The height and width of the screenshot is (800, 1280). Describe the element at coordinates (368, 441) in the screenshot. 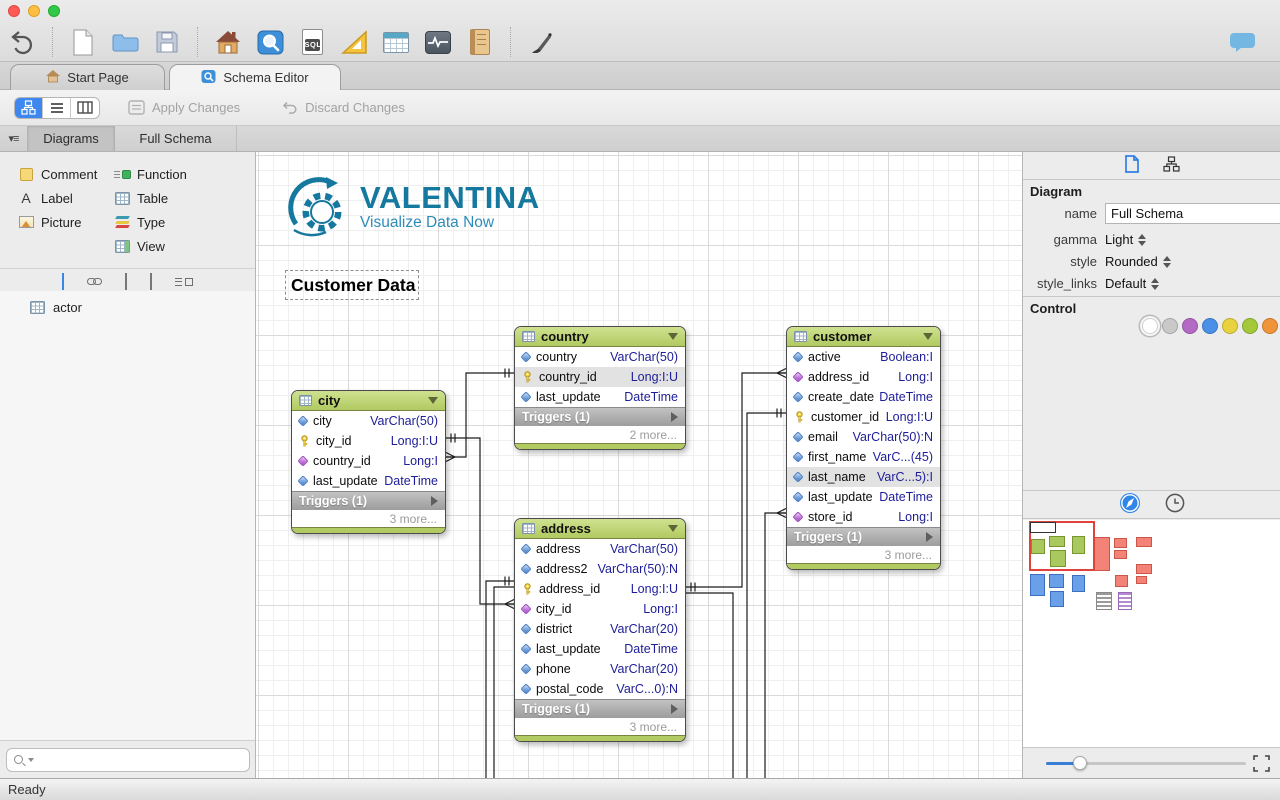

I see `field-row-city_id: city_id Long:I:U` at that location.